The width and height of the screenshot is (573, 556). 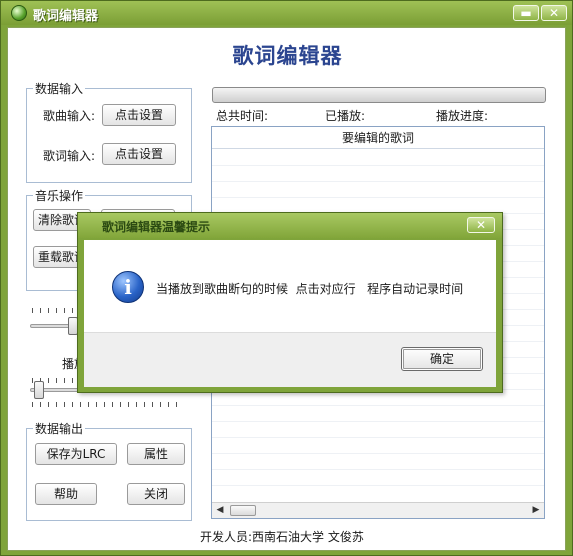 What do you see at coordinates (66, 494) in the screenshot?
I see `help-button: 帮助` at bounding box center [66, 494].